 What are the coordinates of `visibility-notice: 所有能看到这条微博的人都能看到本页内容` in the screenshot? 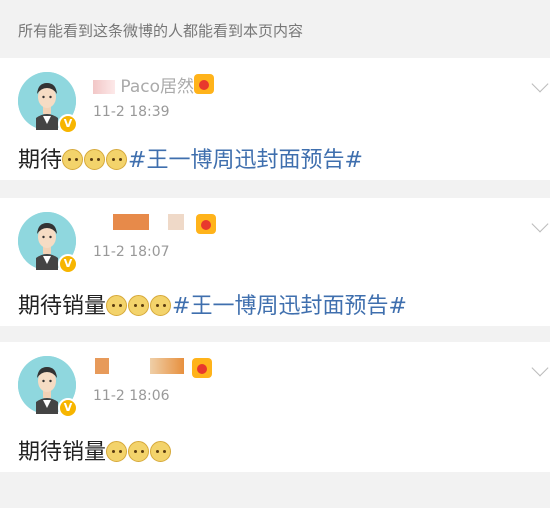 It's located at (275, 29).